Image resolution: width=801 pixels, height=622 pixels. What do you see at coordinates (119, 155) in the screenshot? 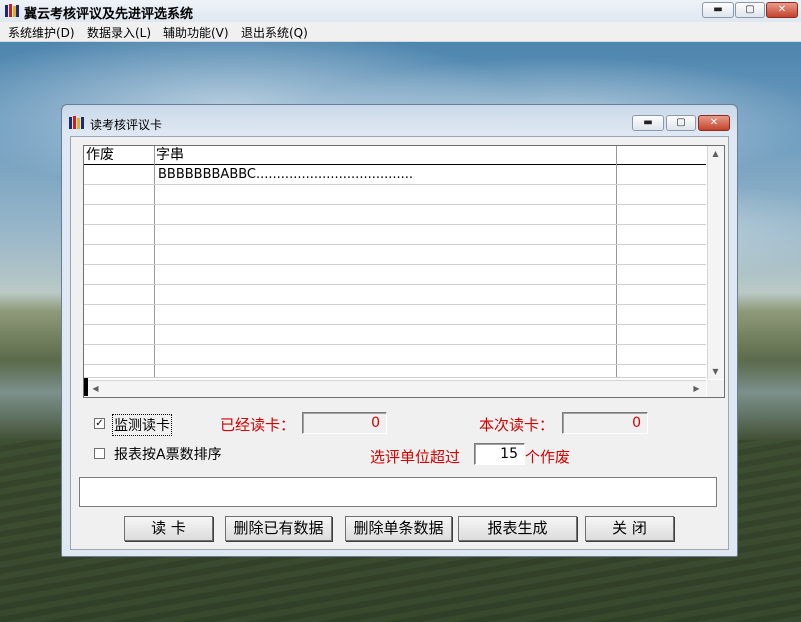
I see `column-header-void: 作废` at bounding box center [119, 155].